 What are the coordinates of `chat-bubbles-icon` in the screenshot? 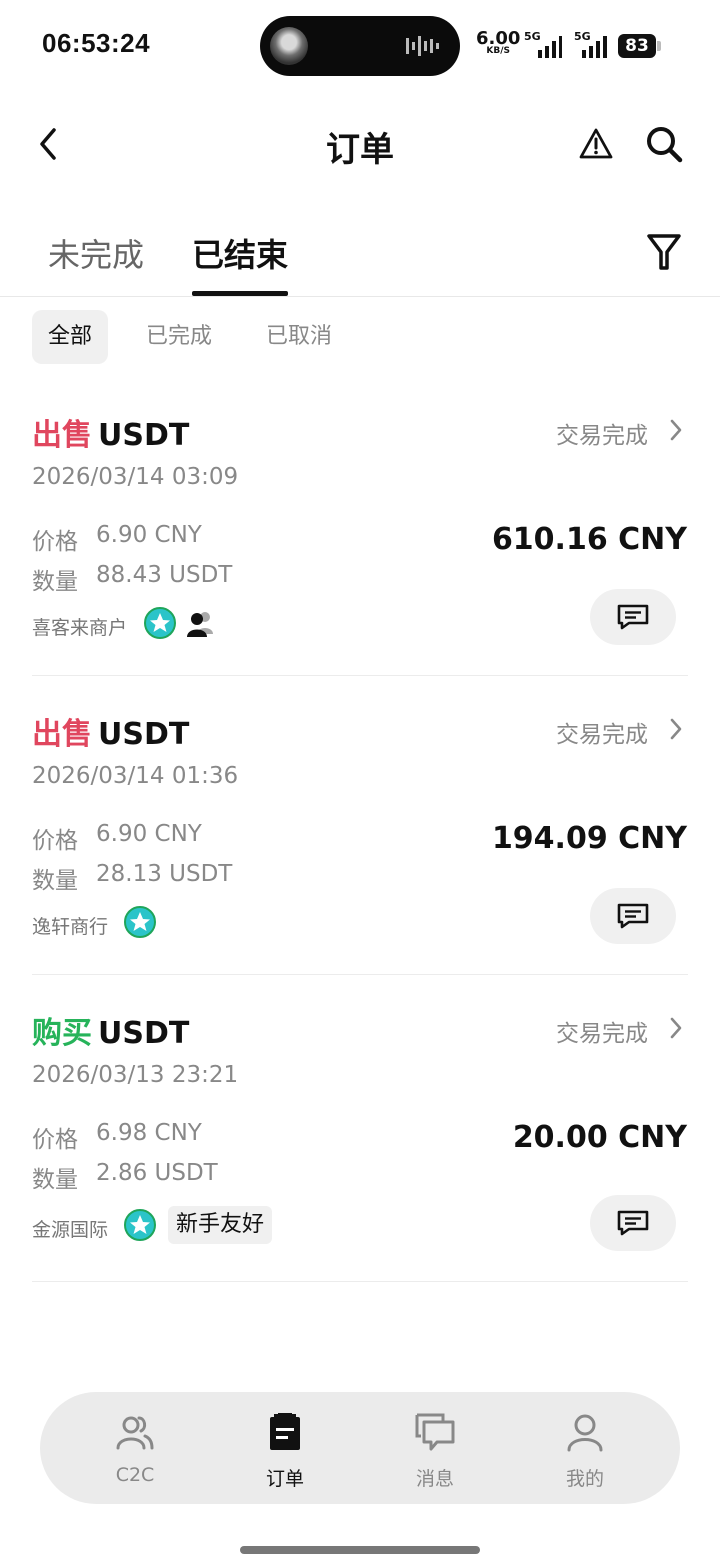 It's located at (435, 1432).